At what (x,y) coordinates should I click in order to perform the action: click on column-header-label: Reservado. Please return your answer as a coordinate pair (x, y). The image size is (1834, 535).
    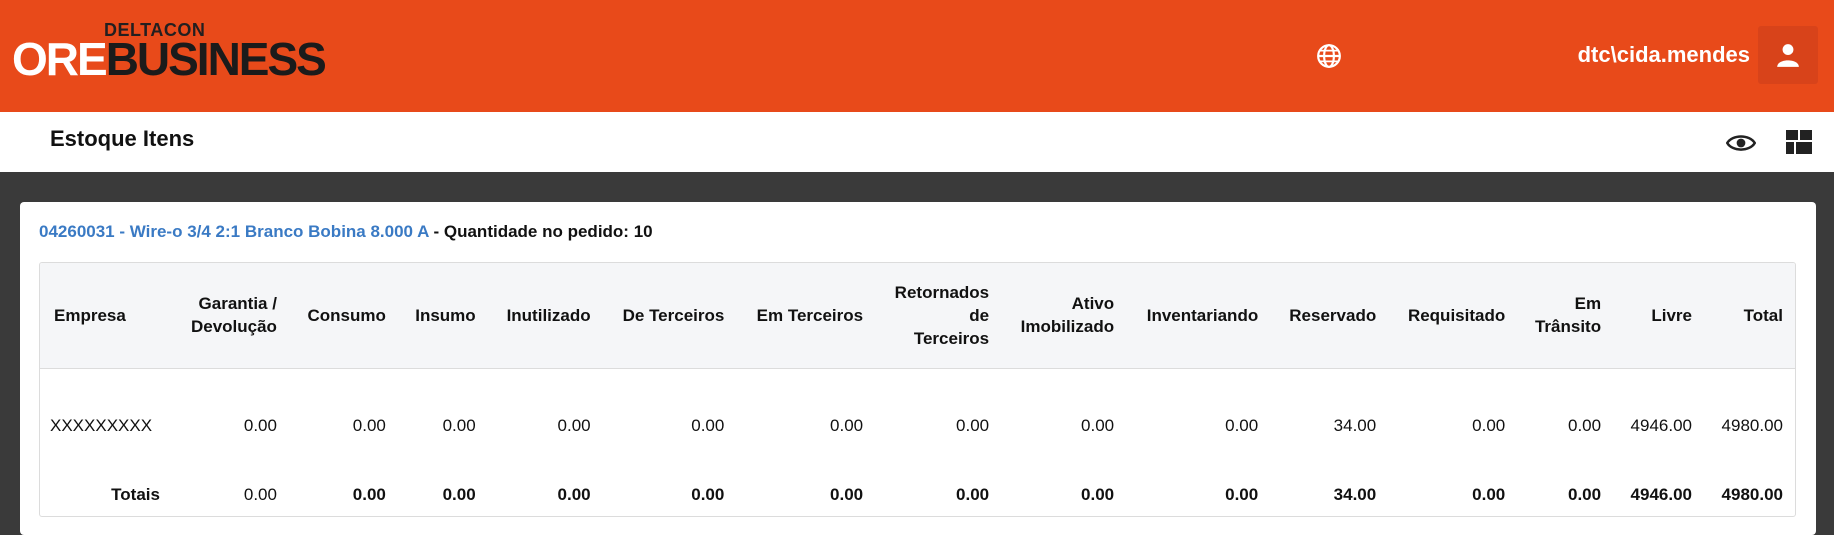
    Looking at the image, I should click on (1333, 315).